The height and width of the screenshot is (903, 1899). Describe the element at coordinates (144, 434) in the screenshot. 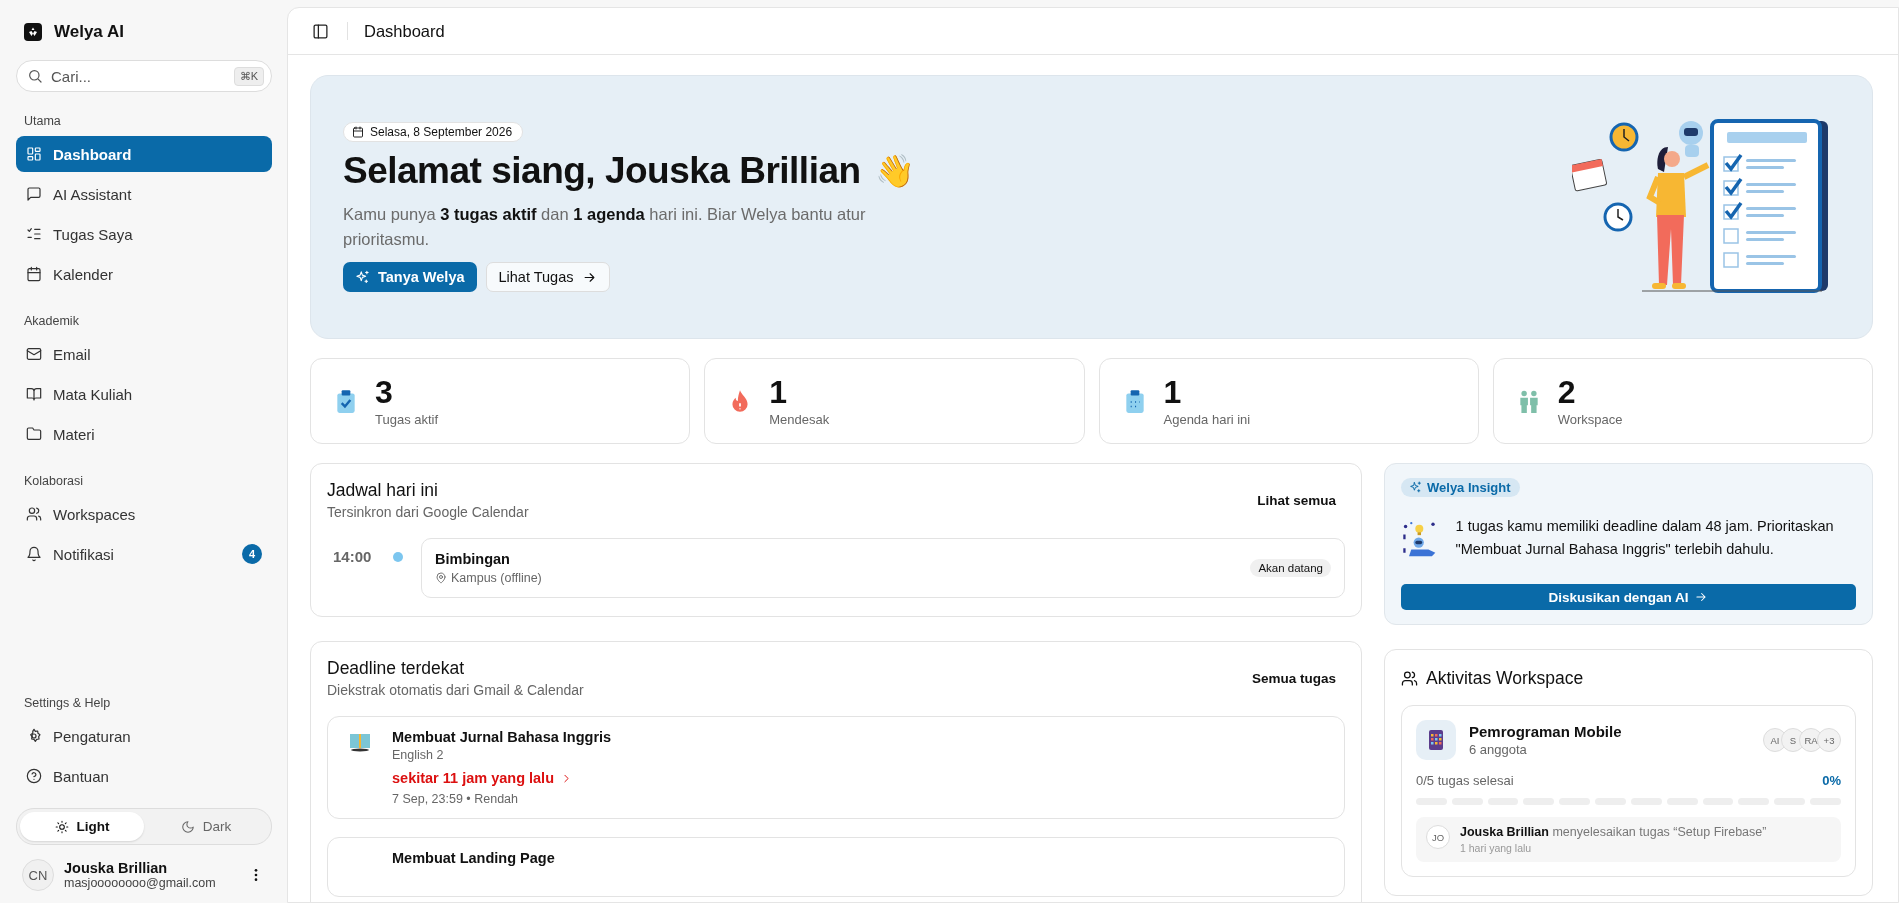

I see `sidebar-item: Materi` at that location.